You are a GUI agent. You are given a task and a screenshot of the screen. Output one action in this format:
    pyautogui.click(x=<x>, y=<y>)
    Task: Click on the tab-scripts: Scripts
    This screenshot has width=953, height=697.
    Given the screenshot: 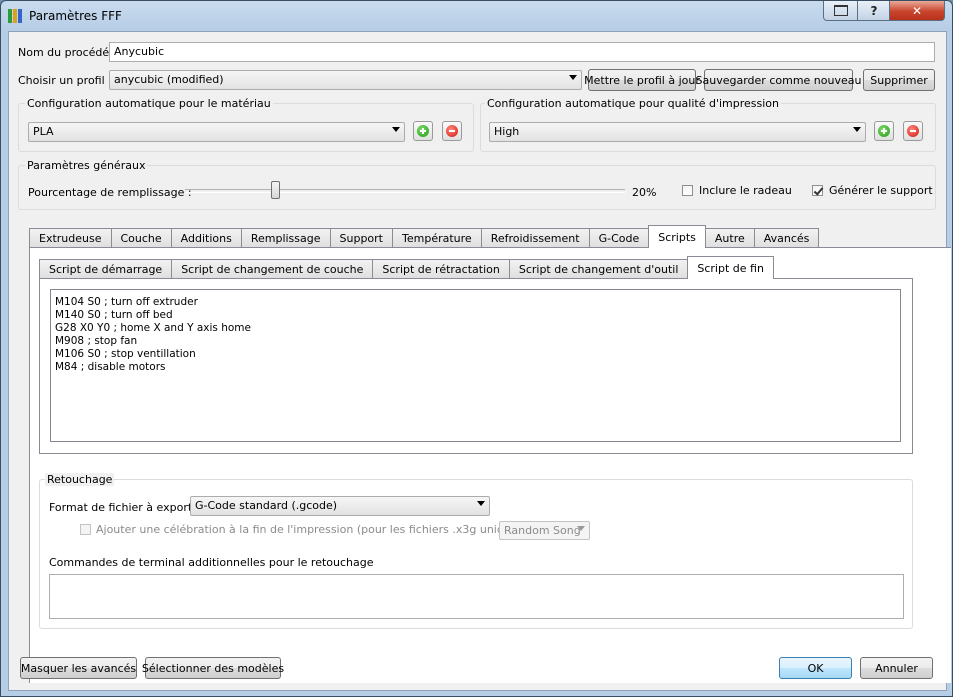 What is the action you would take?
    pyautogui.click(x=677, y=236)
    